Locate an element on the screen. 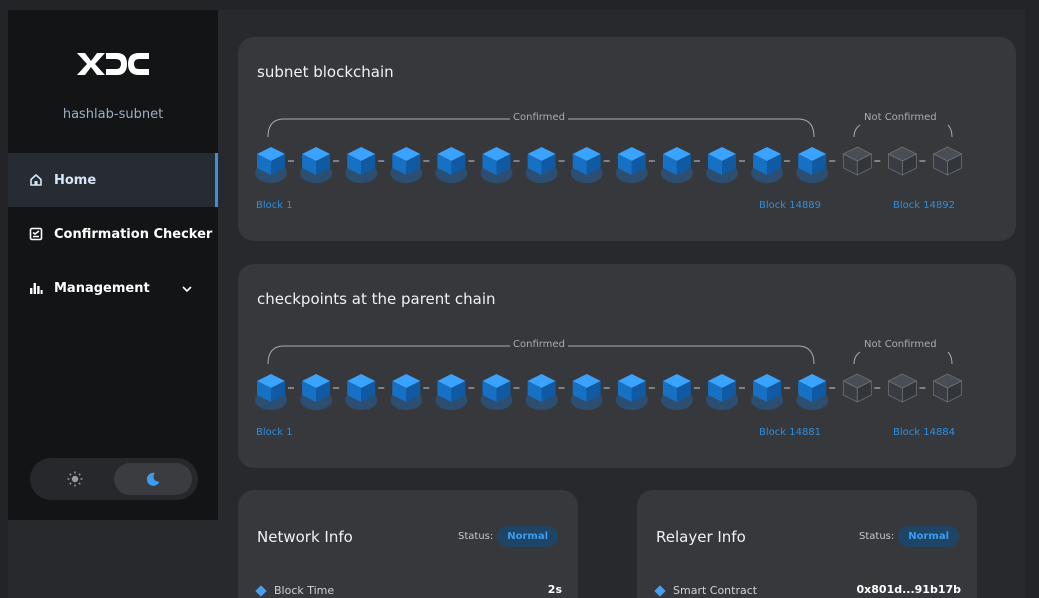 The height and width of the screenshot is (598, 1039). latest-block-label: Block 14892 is located at coordinates (924, 205).